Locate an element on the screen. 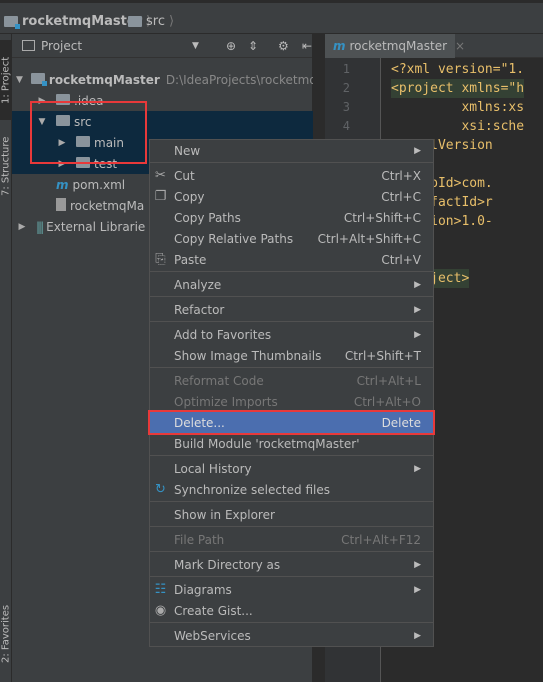  menu-item-add-to-favorites: Add to Favorites ▶ is located at coordinates (291, 334).